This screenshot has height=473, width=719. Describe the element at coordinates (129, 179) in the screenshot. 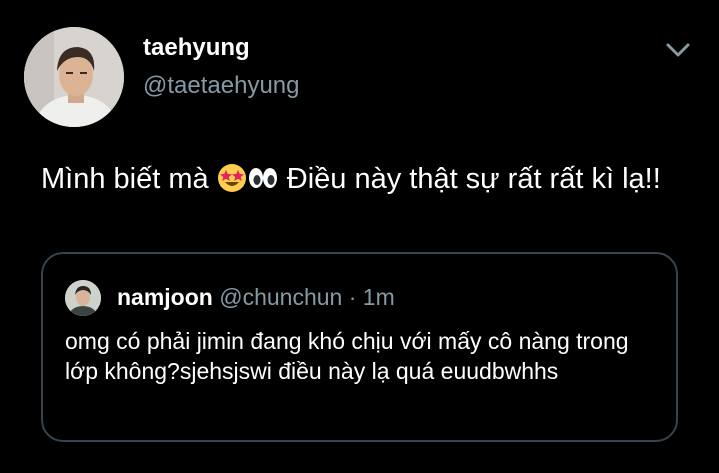

I see `tweet-text-part1: Mình biết mà` at that location.